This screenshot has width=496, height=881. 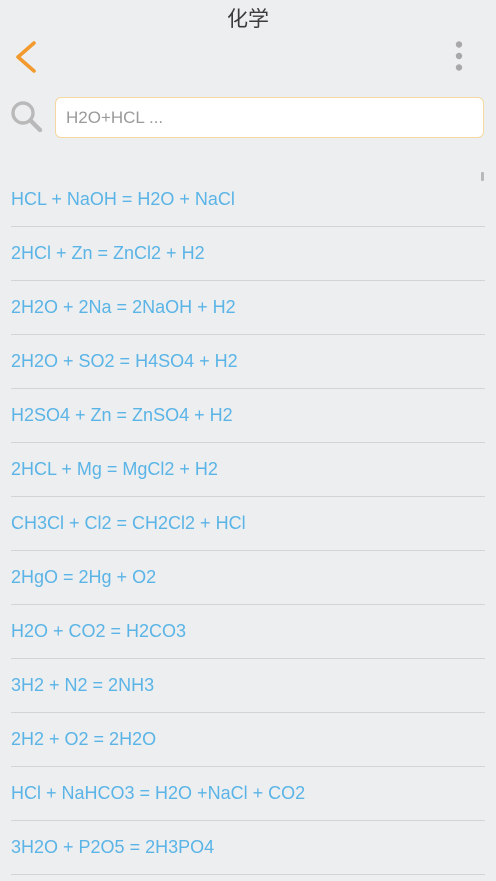 What do you see at coordinates (248, 200) in the screenshot?
I see `list-item: HCL + NaOH = H2O + NaCl` at bounding box center [248, 200].